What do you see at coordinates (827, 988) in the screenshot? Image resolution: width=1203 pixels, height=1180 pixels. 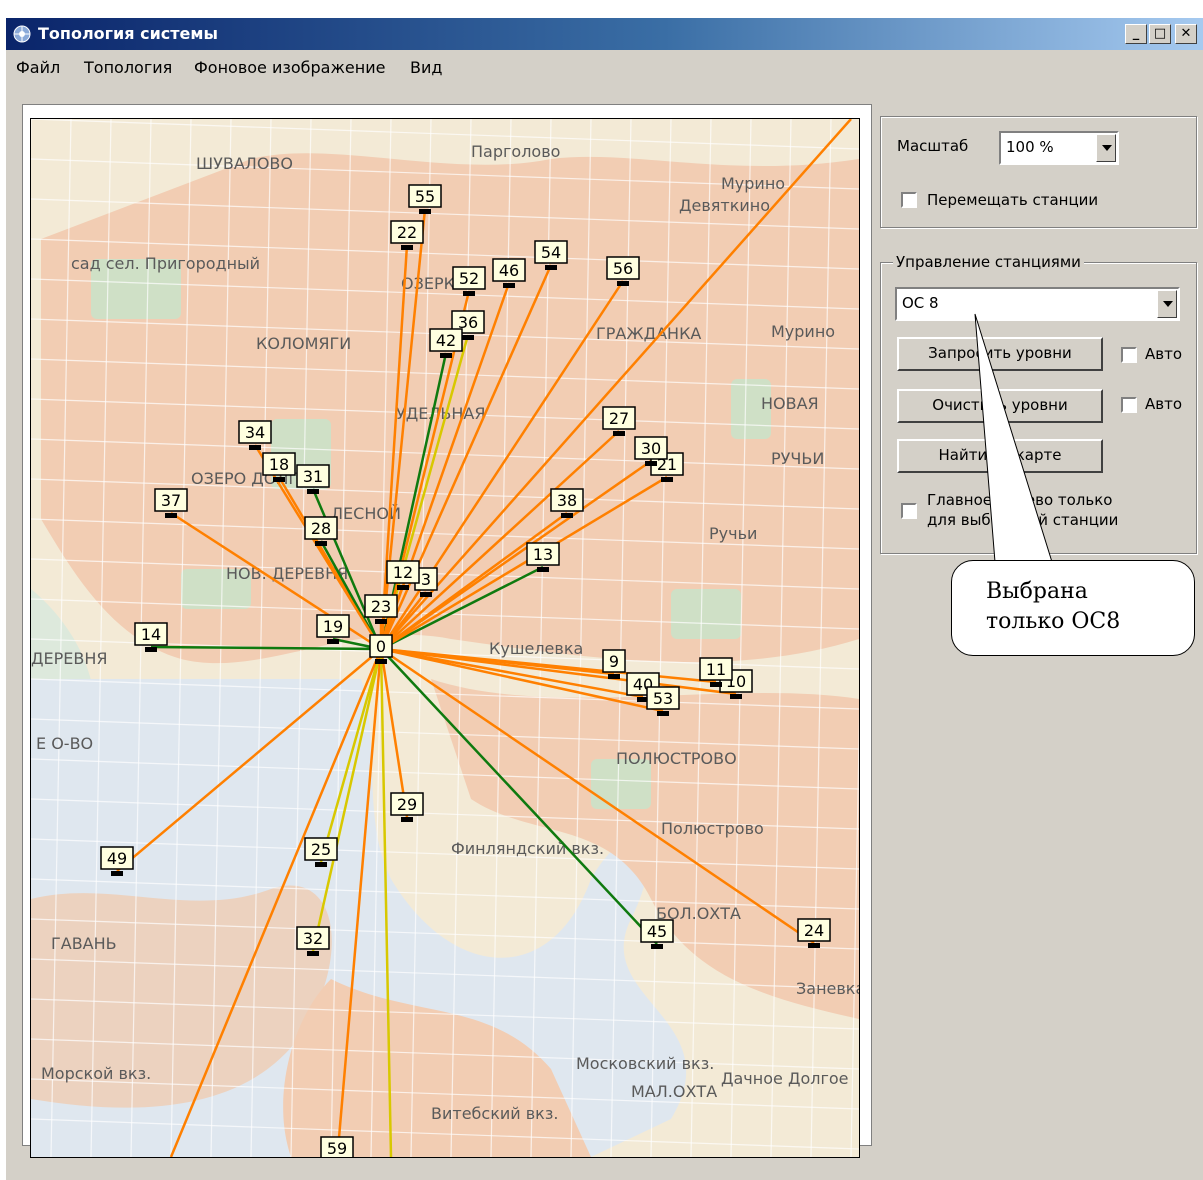 I see `place-label: Заневка` at bounding box center [827, 988].